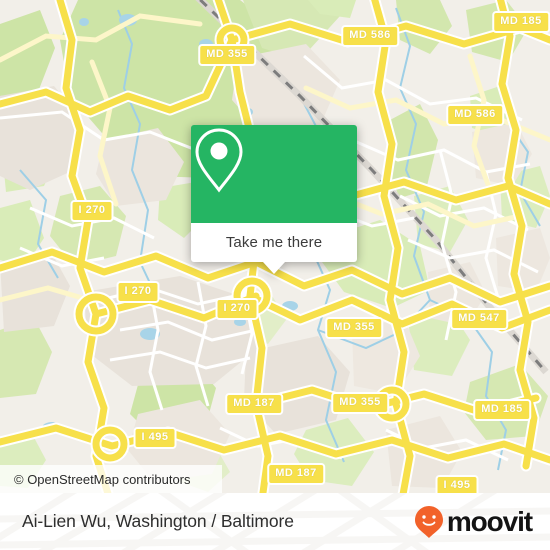  What do you see at coordinates (489, 521) in the screenshot?
I see `moovit-wordmark: moovit` at bounding box center [489, 521].